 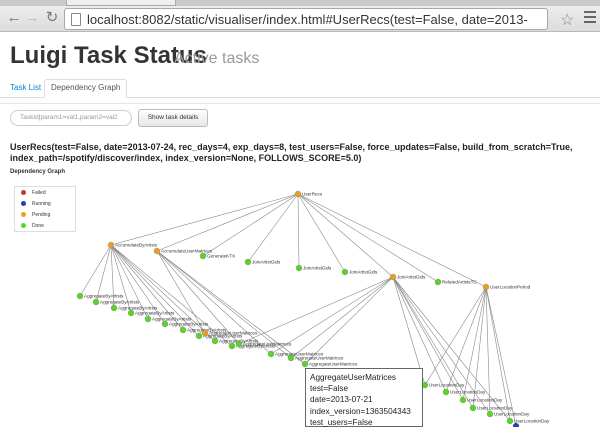 I want to click on graph-node: RelatedArtistsTC, so click(x=455, y=282).